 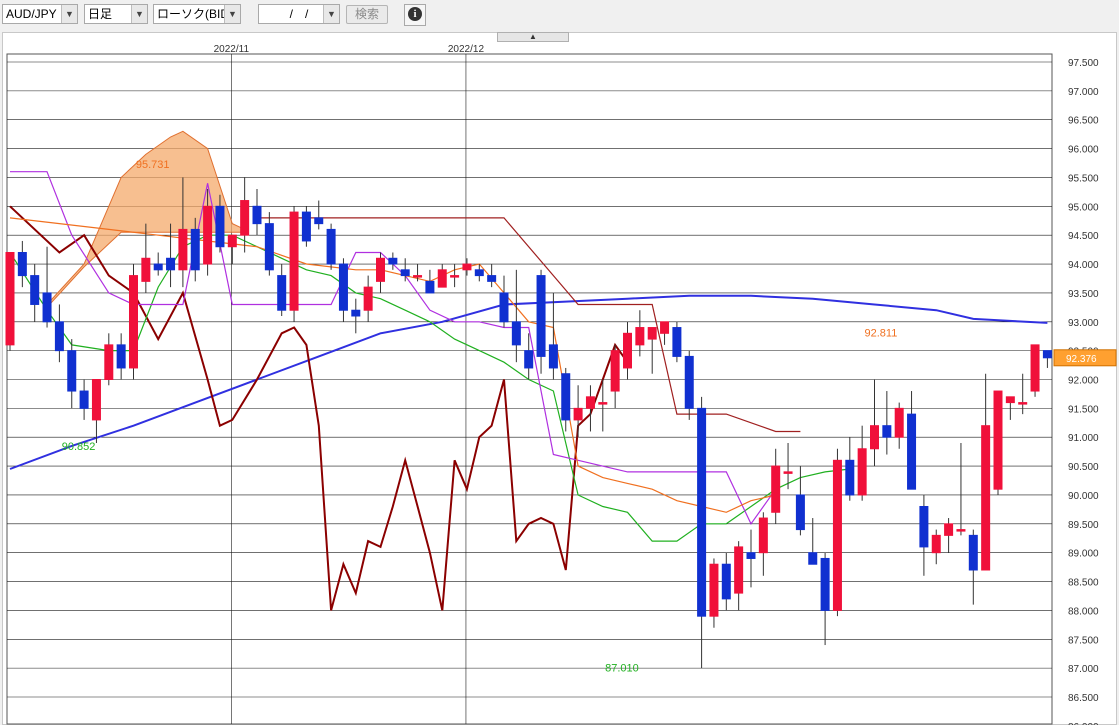 What do you see at coordinates (1083, 669) in the screenshot?
I see `y-tick-label: 87.000` at bounding box center [1083, 669].